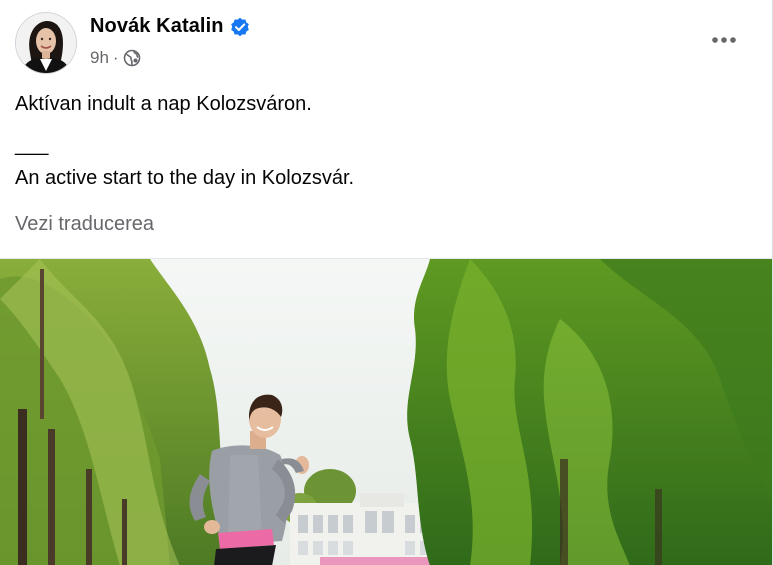  I want to click on more-options-button, so click(724, 40).